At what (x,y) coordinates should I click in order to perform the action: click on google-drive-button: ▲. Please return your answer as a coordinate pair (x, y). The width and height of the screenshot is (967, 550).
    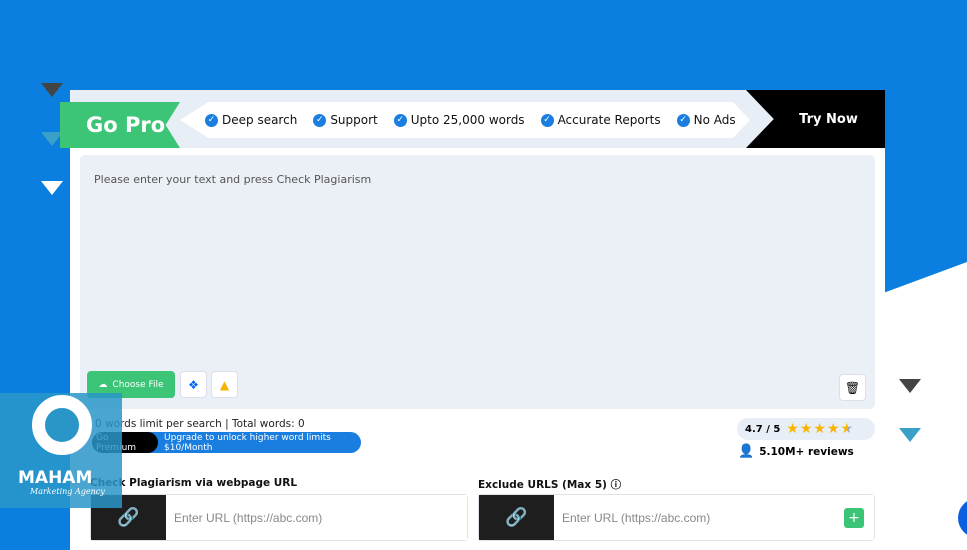
    Looking at the image, I should click on (224, 384).